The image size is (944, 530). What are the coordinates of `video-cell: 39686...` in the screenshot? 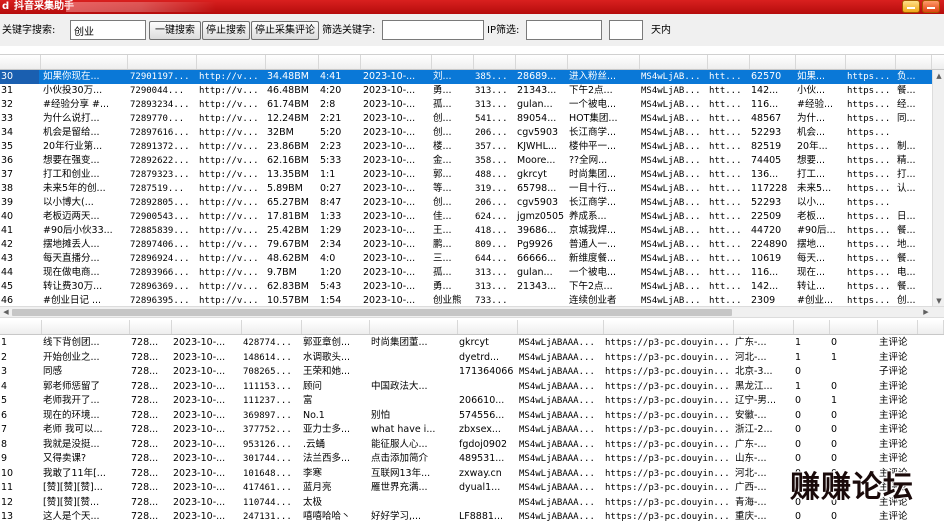 It's located at (537, 230).